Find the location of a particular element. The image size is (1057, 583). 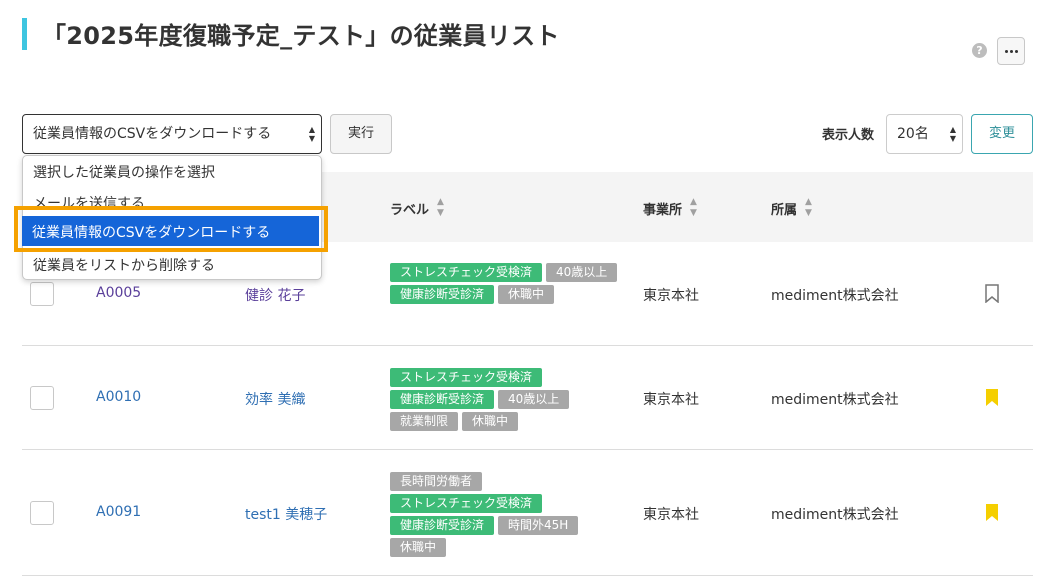

column-header-office-text: 事業所 is located at coordinates (663, 210).